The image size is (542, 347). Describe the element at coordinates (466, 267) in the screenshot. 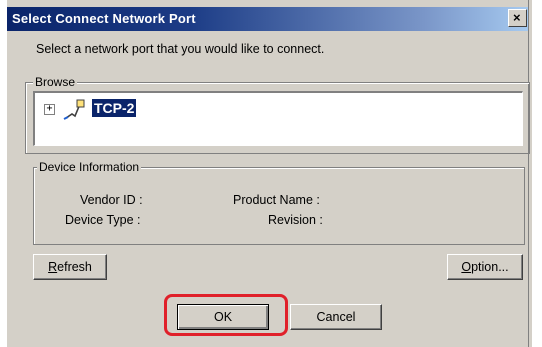

I see `option-mnemonic: O` at that location.